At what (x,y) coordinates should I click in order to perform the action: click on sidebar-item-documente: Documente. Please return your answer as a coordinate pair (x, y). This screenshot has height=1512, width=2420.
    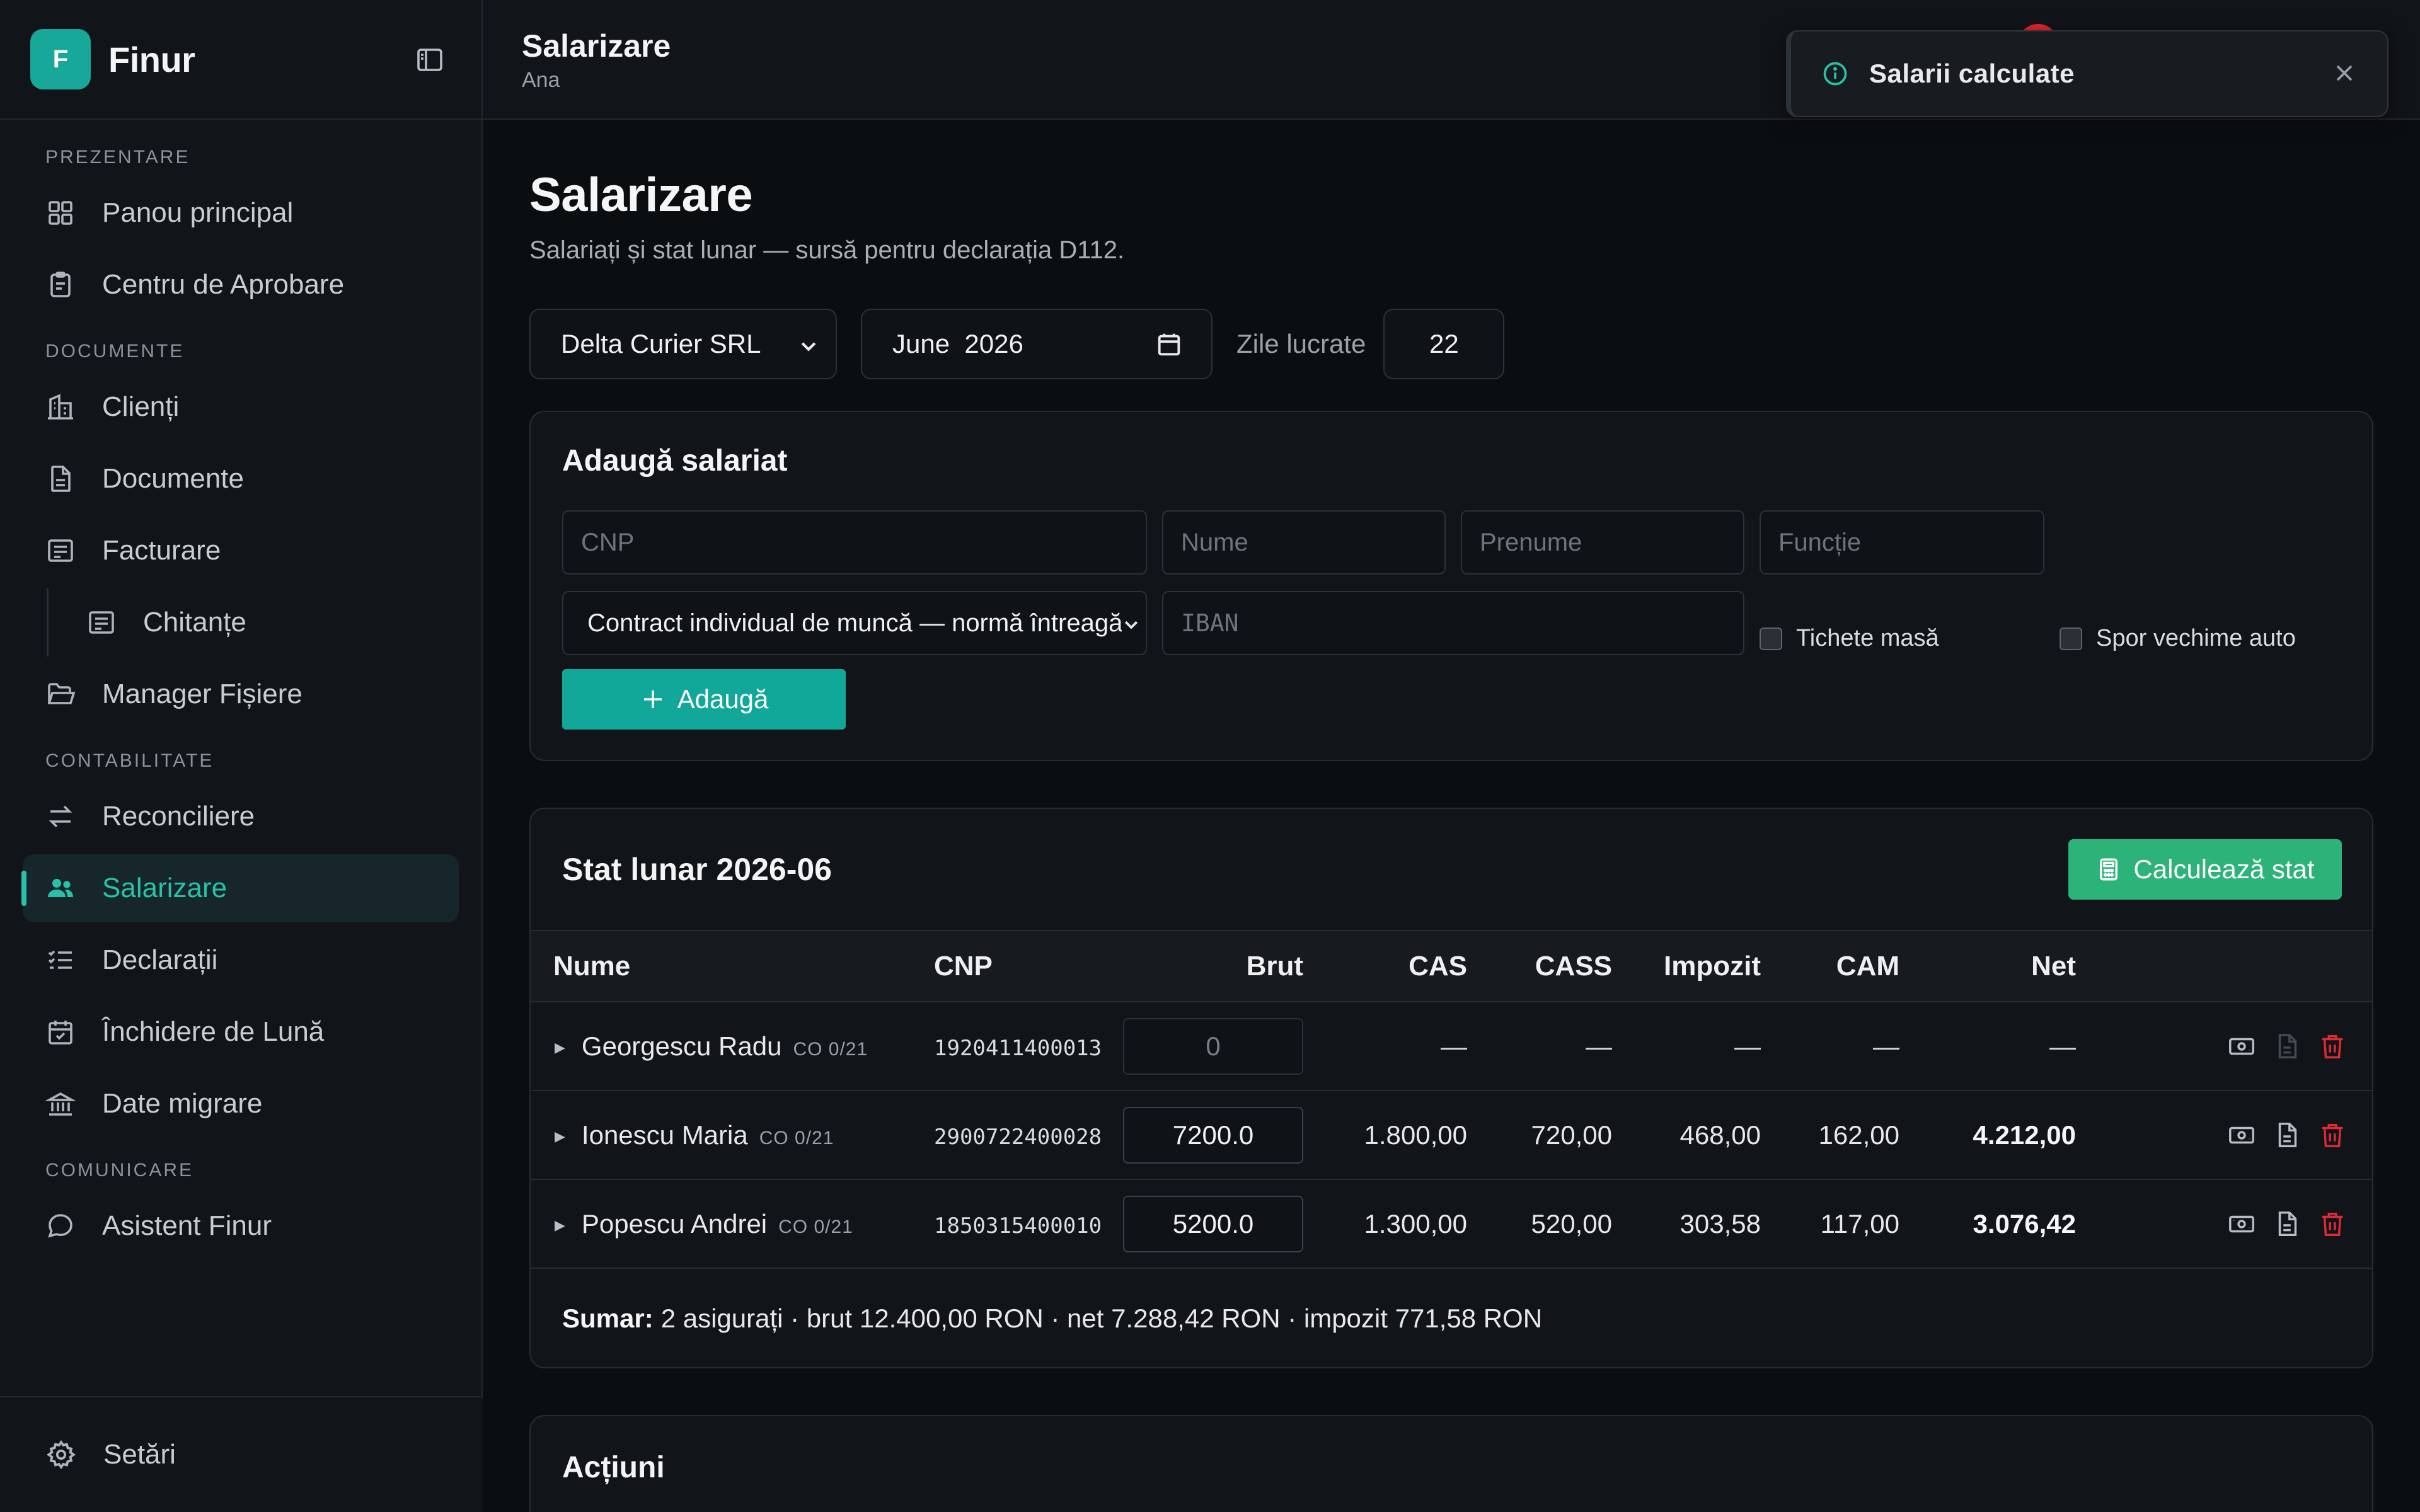
    Looking at the image, I should click on (241, 479).